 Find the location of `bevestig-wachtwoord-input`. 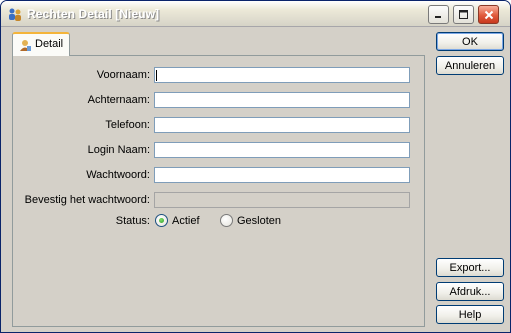

bevestig-wachtwoord-input is located at coordinates (282, 200).